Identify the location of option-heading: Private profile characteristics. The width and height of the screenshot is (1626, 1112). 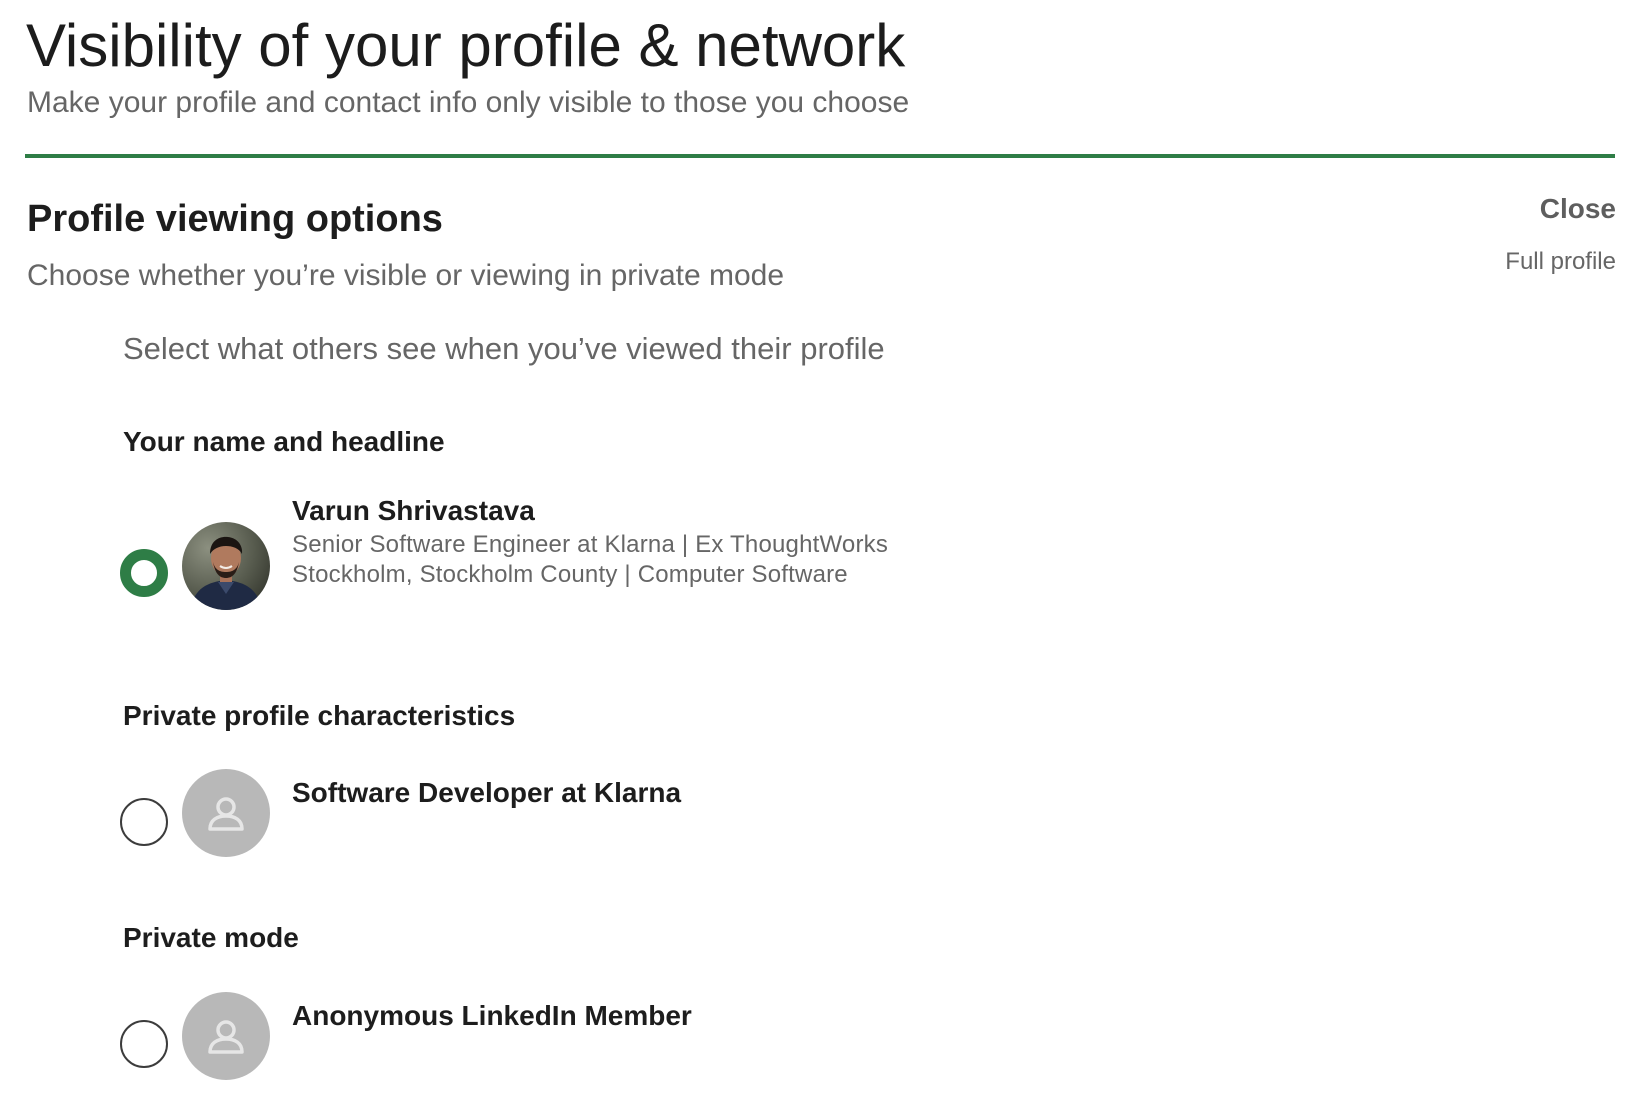
(319, 715).